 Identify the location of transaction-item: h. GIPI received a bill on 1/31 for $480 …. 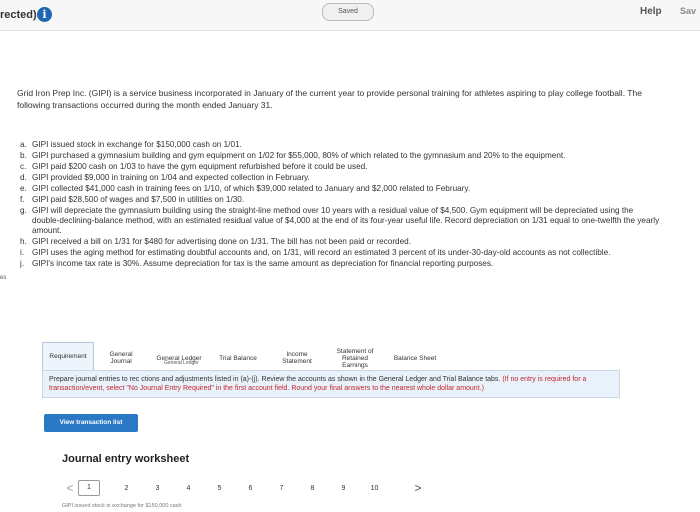
(215, 241).